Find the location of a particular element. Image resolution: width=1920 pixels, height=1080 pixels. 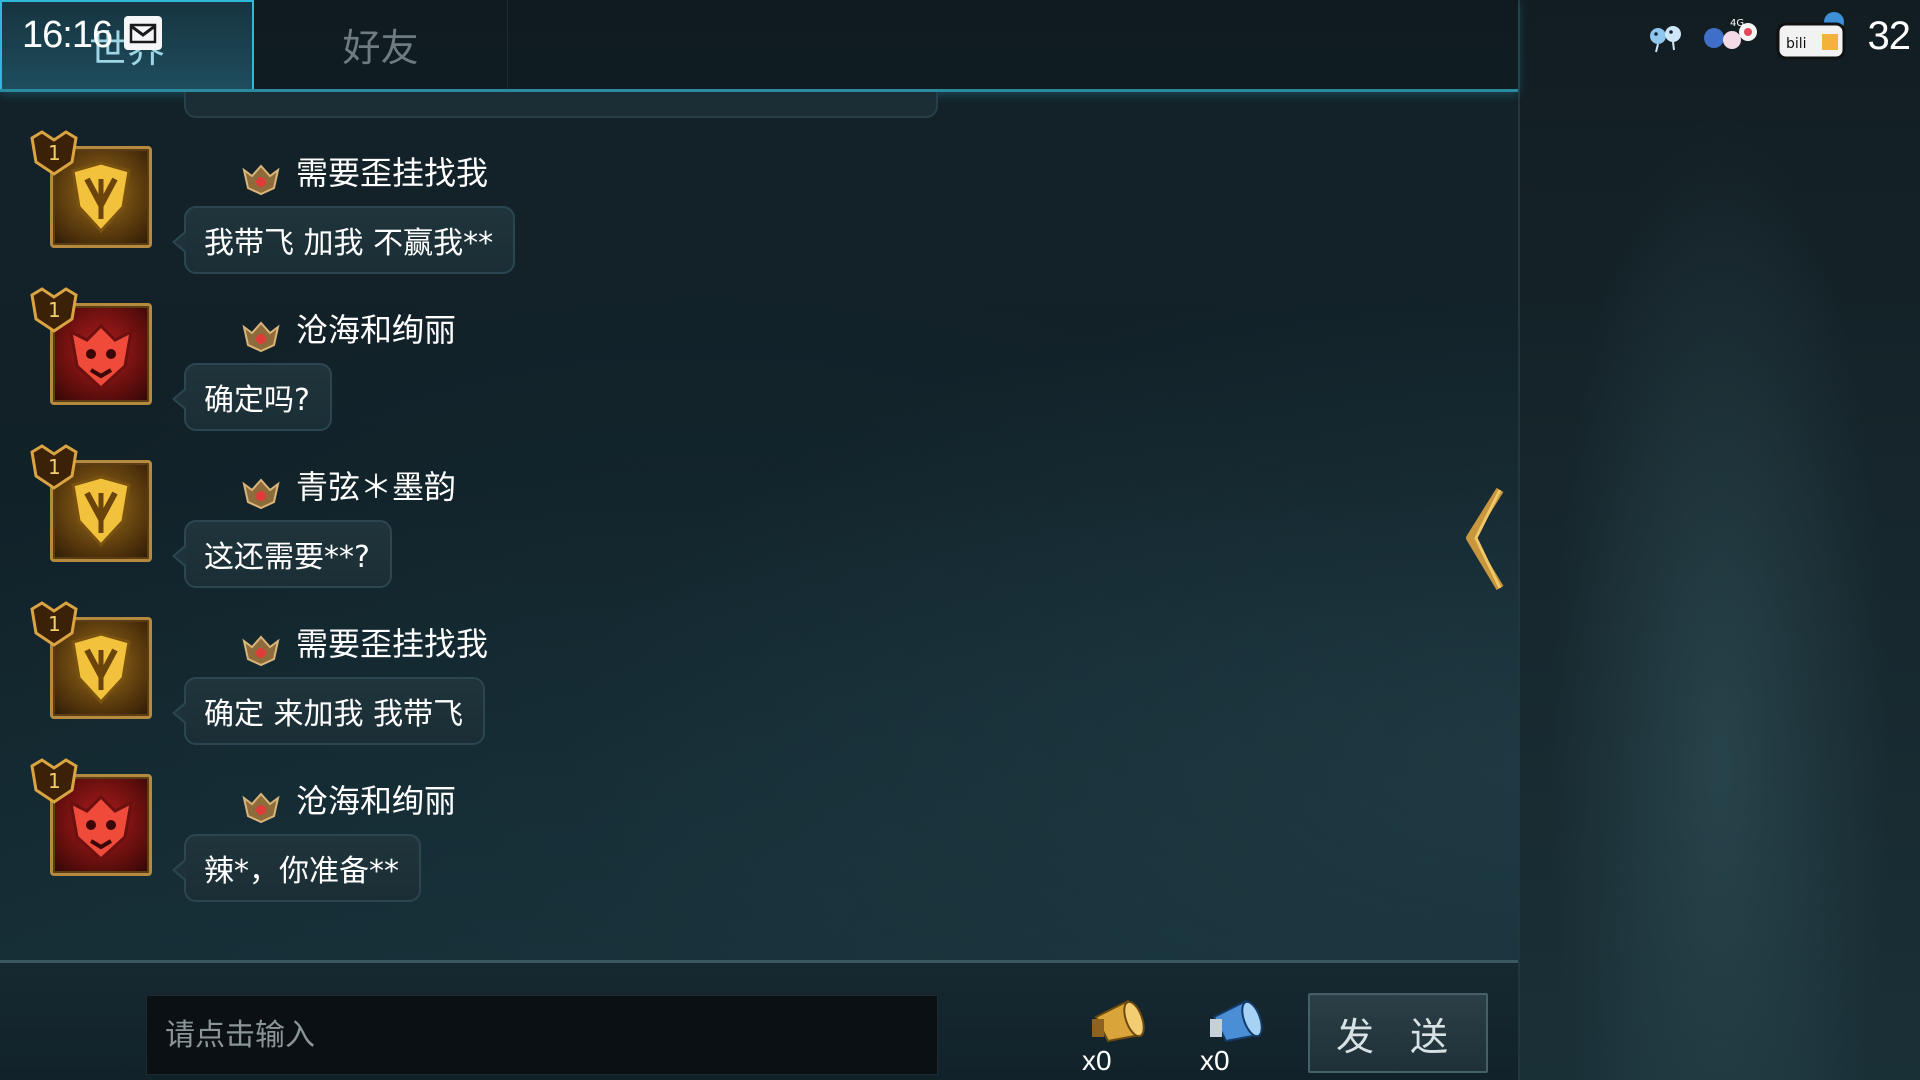

message-bubble: 确定吗? is located at coordinates (252, 397).